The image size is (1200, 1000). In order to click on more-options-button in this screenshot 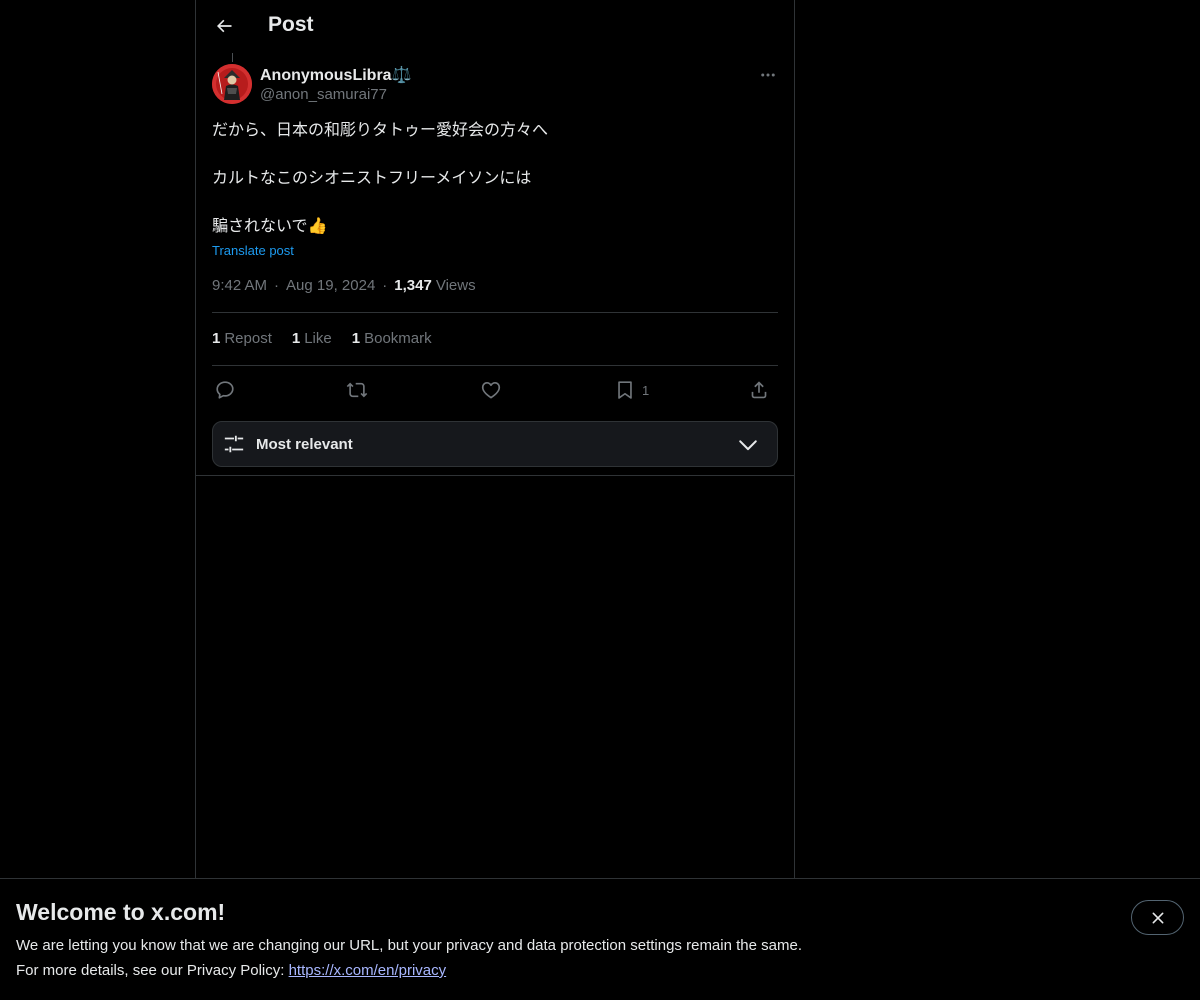, I will do `click(768, 75)`.